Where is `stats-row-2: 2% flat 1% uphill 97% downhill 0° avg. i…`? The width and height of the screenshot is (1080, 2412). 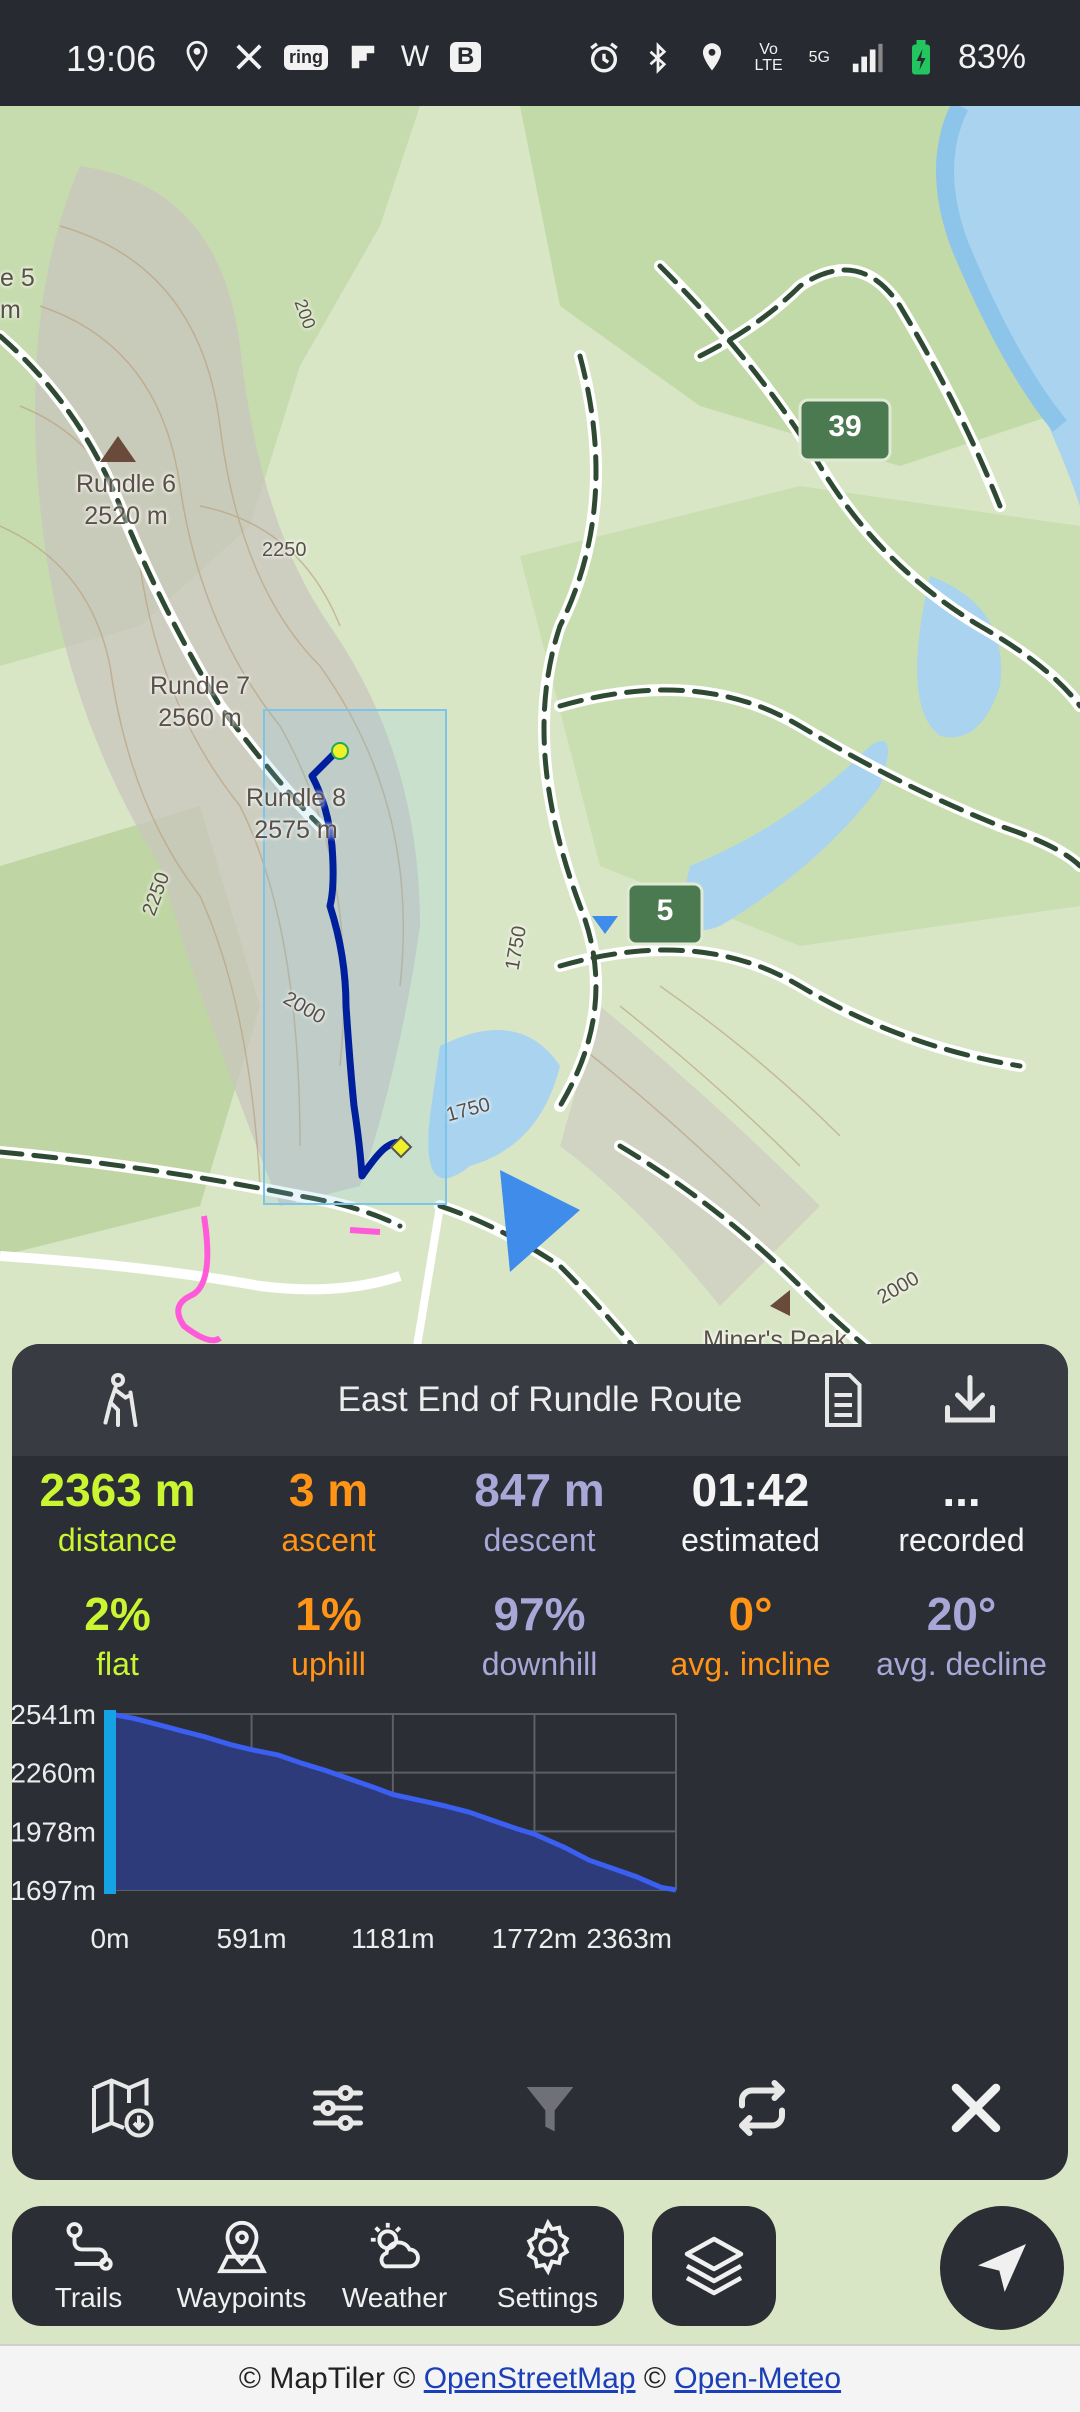
stats-row-2: 2% flat 1% uphill 97% downhill 0° avg. i… is located at coordinates (540, 1636).